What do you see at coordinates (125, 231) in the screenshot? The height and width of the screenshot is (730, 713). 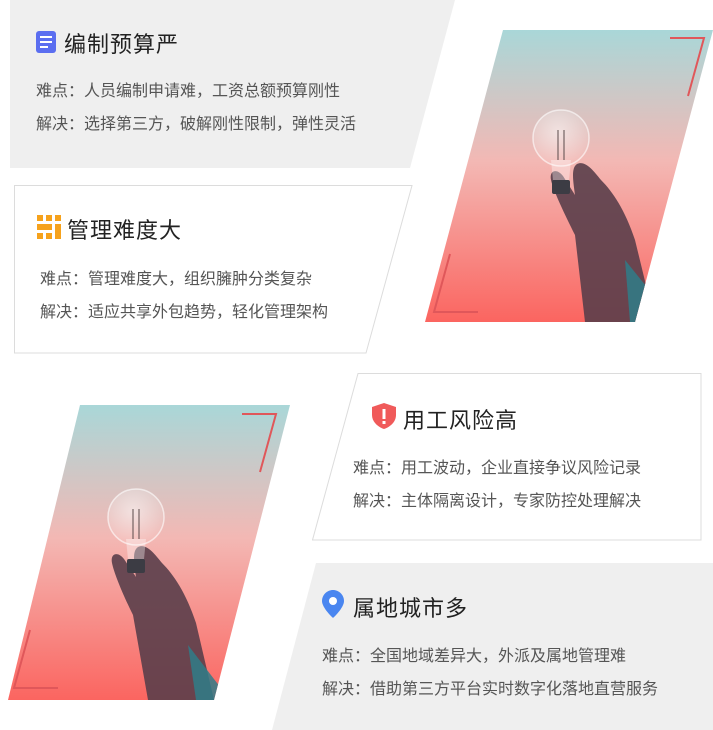 I see `card-2-title: 管理难度大` at bounding box center [125, 231].